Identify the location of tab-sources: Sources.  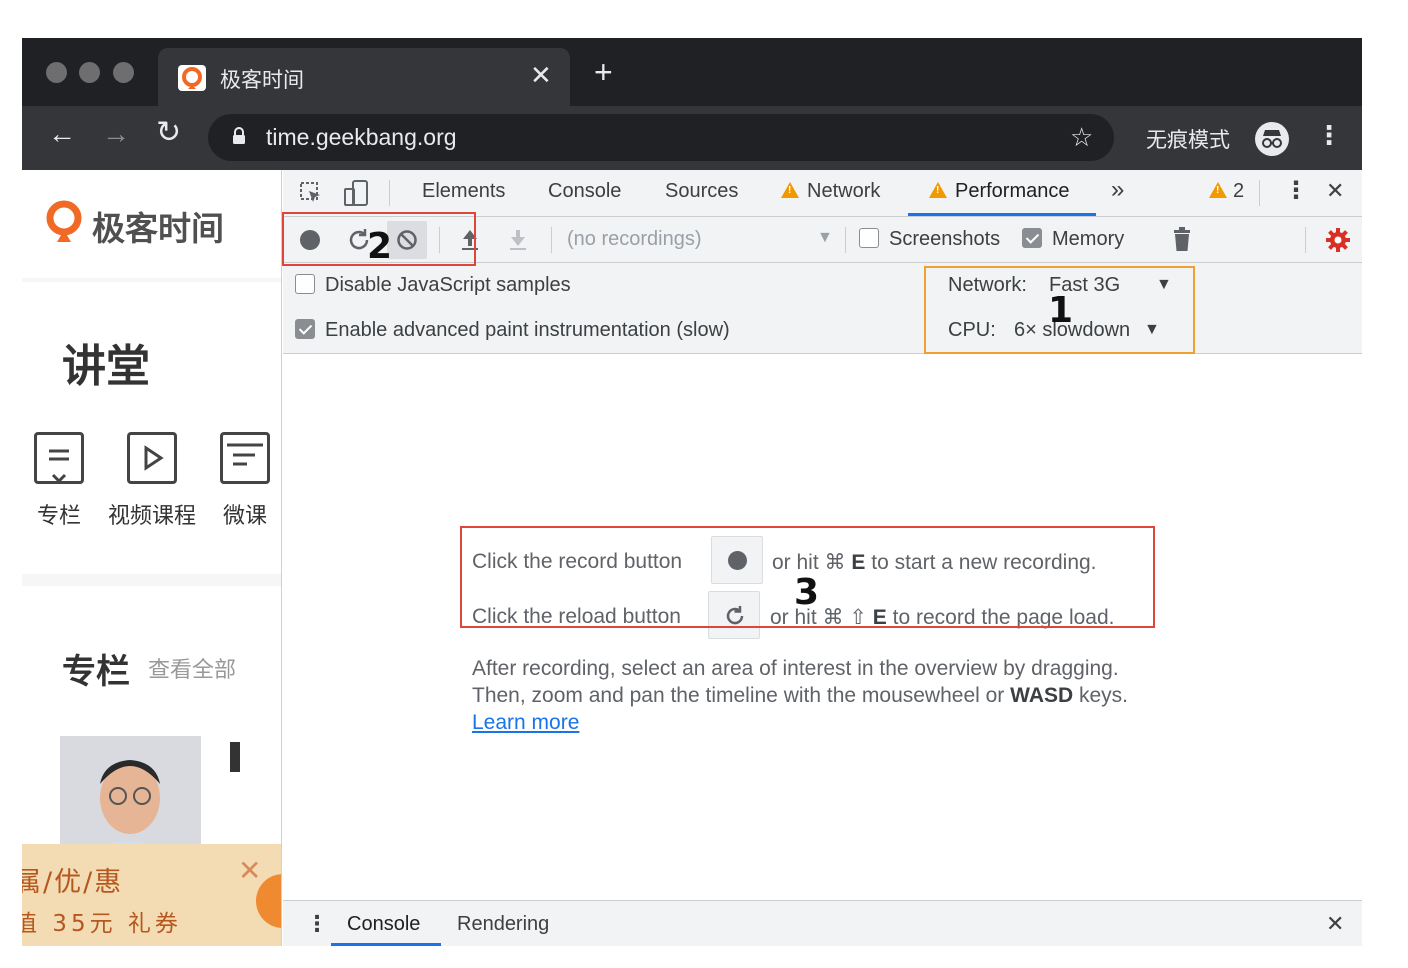
(701, 191).